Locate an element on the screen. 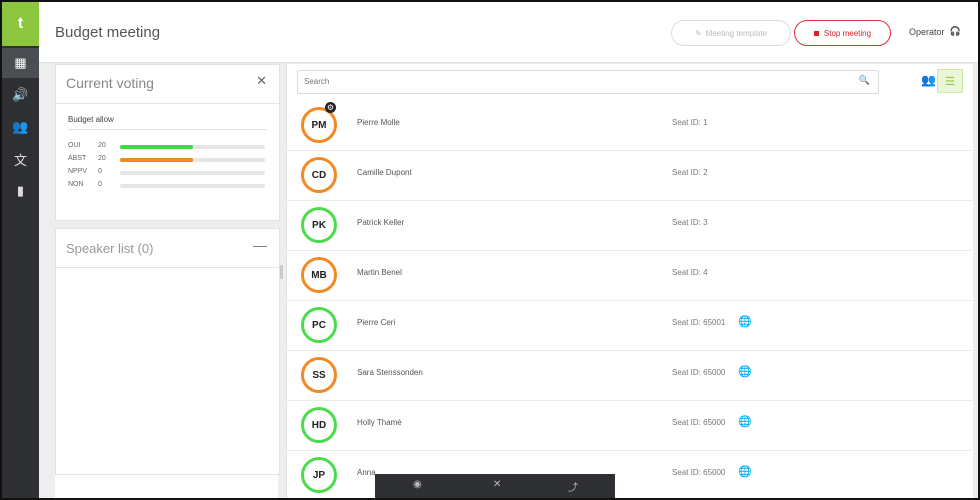  participant-name: Anna is located at coordinates (366, 472).